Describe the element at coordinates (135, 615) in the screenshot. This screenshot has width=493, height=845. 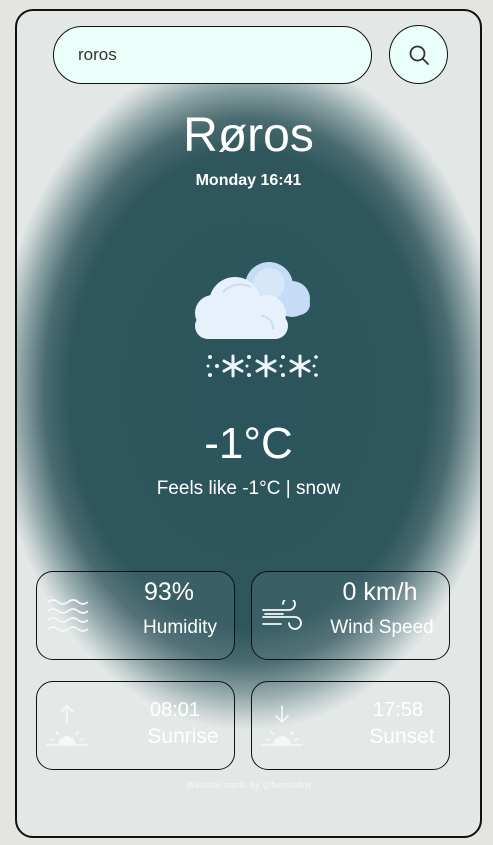
I see `humidity-tile: 93% Humidity` at that location.